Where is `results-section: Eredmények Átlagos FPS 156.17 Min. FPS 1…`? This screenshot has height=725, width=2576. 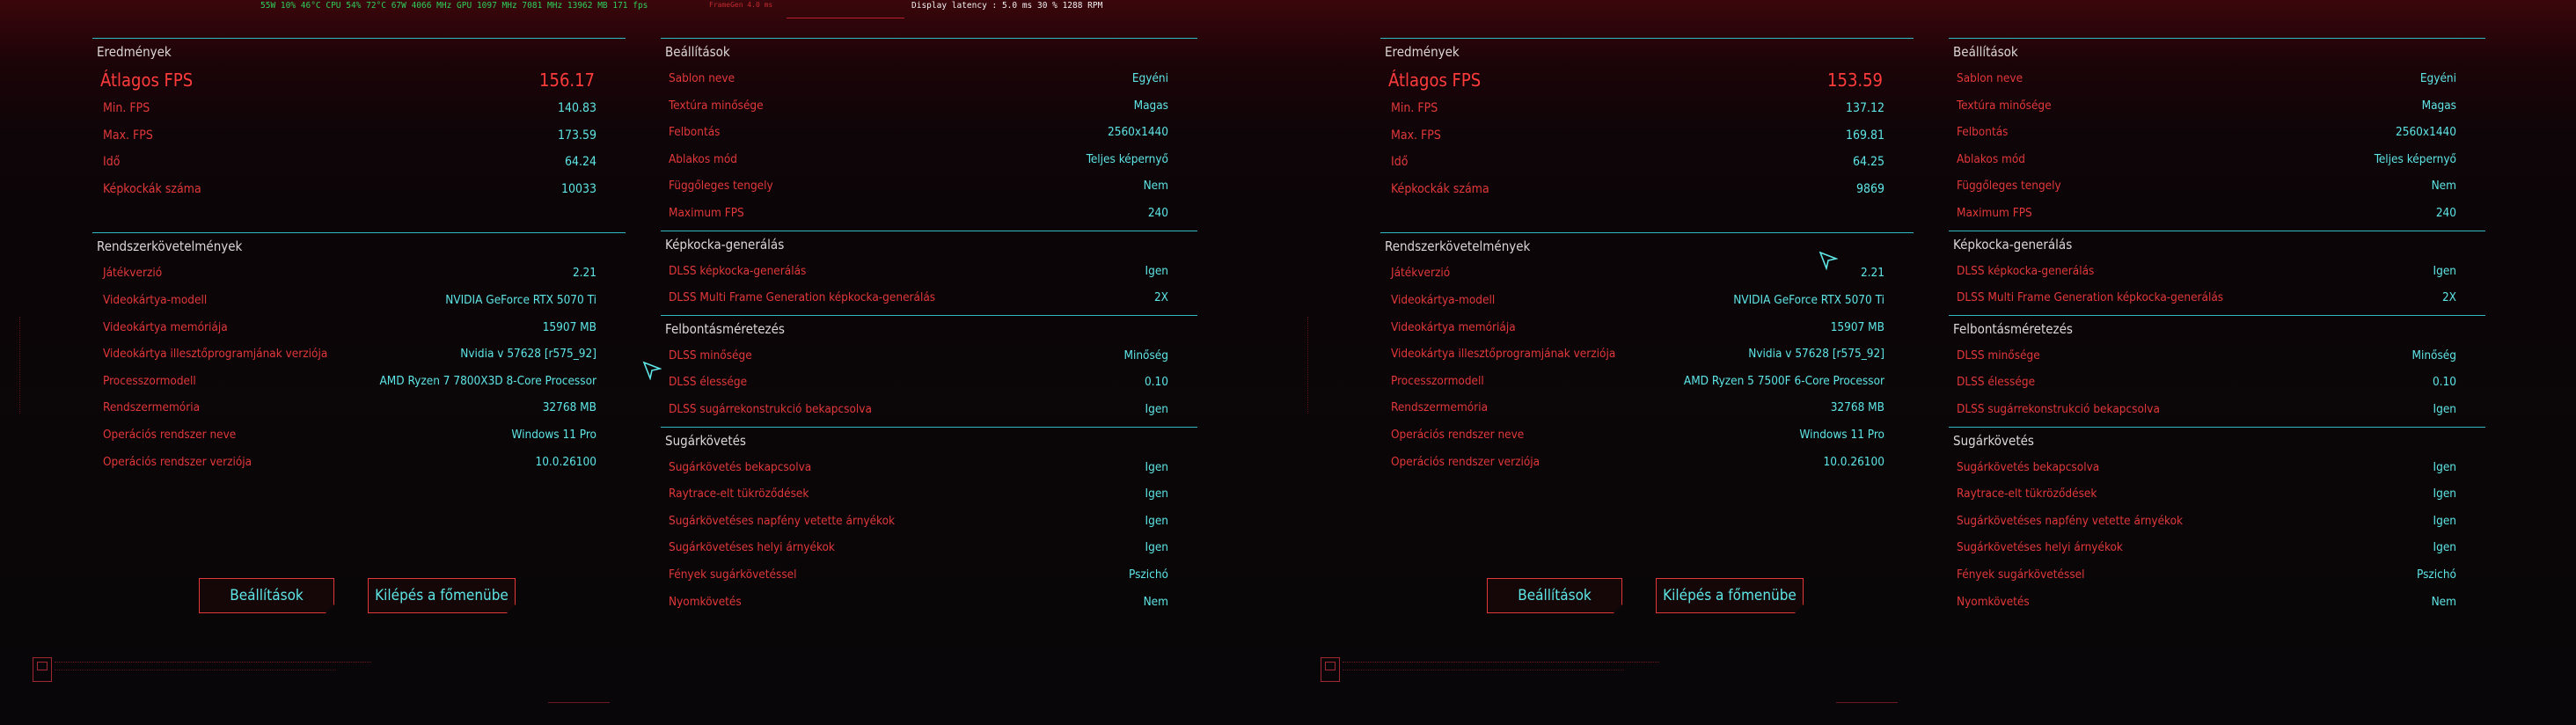 results-section: Eredmények Átlagos FPS 156.17 Min. FPS 1… is located at coordinates (359, 135).